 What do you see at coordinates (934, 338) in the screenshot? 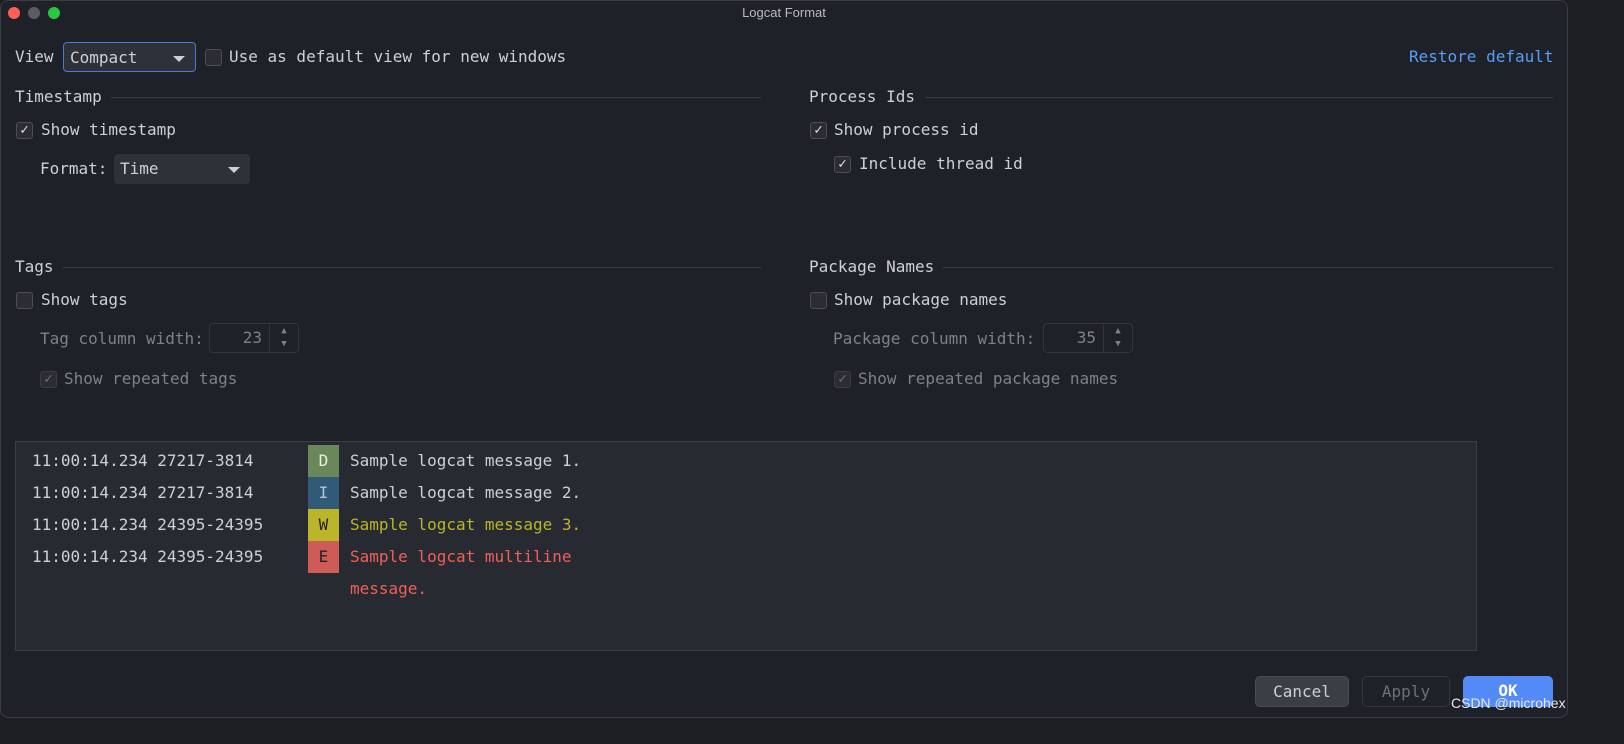
I see `package-width-label: Package column width:` at bounding box center [934, 338].